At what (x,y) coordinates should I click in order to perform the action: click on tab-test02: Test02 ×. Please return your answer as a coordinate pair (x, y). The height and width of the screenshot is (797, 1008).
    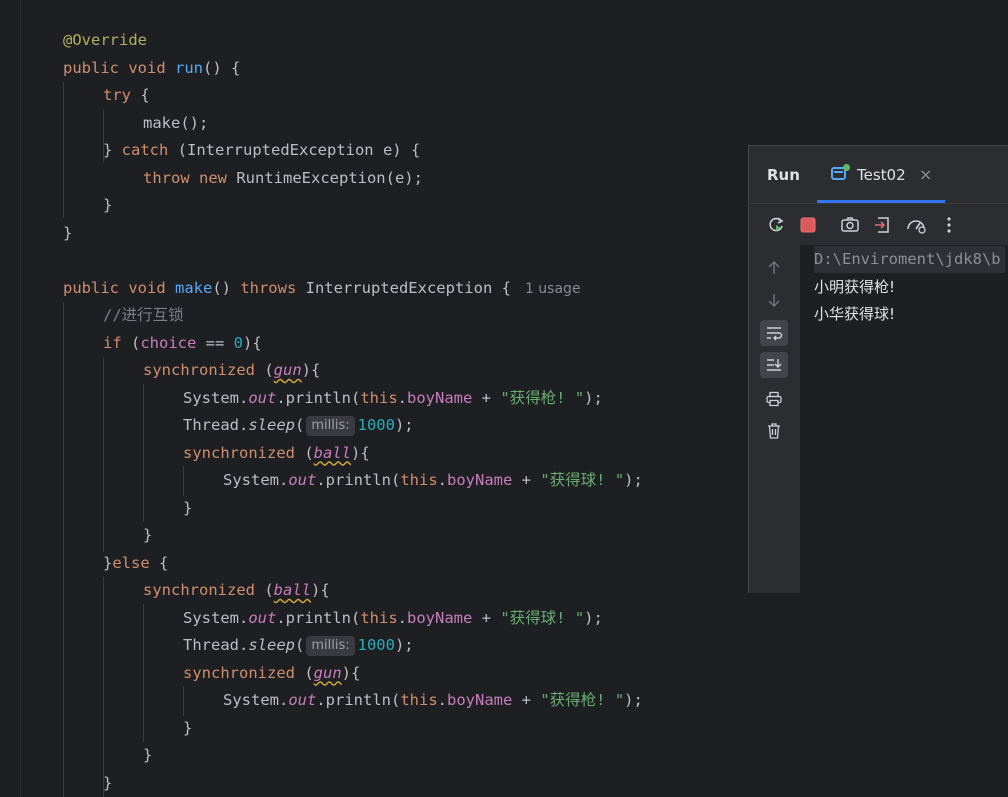
    Looking at the image, I should click on (881, 174).